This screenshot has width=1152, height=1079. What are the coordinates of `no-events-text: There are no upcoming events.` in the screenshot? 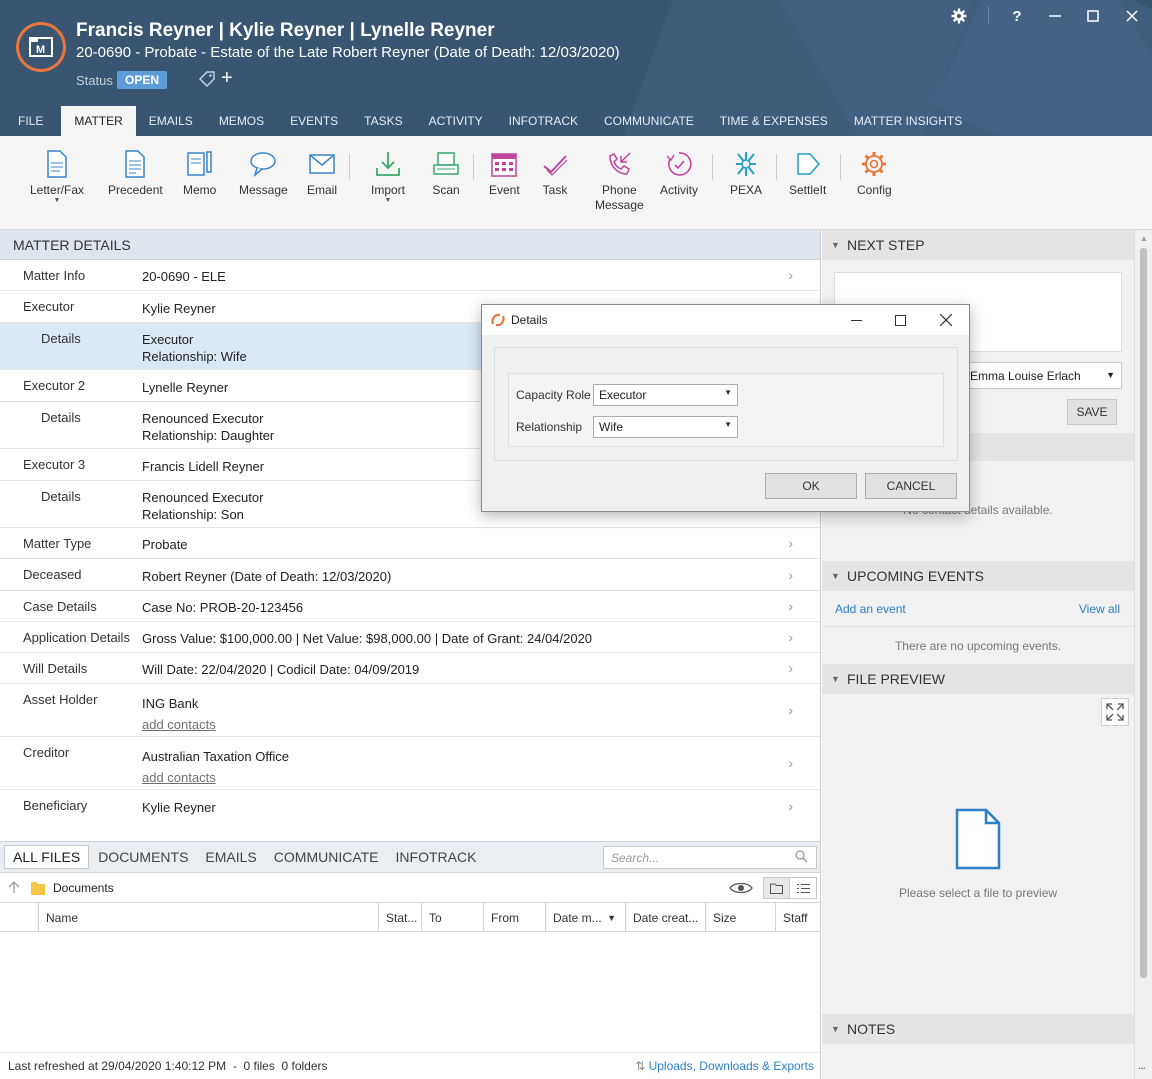 It's located at (978, 646).